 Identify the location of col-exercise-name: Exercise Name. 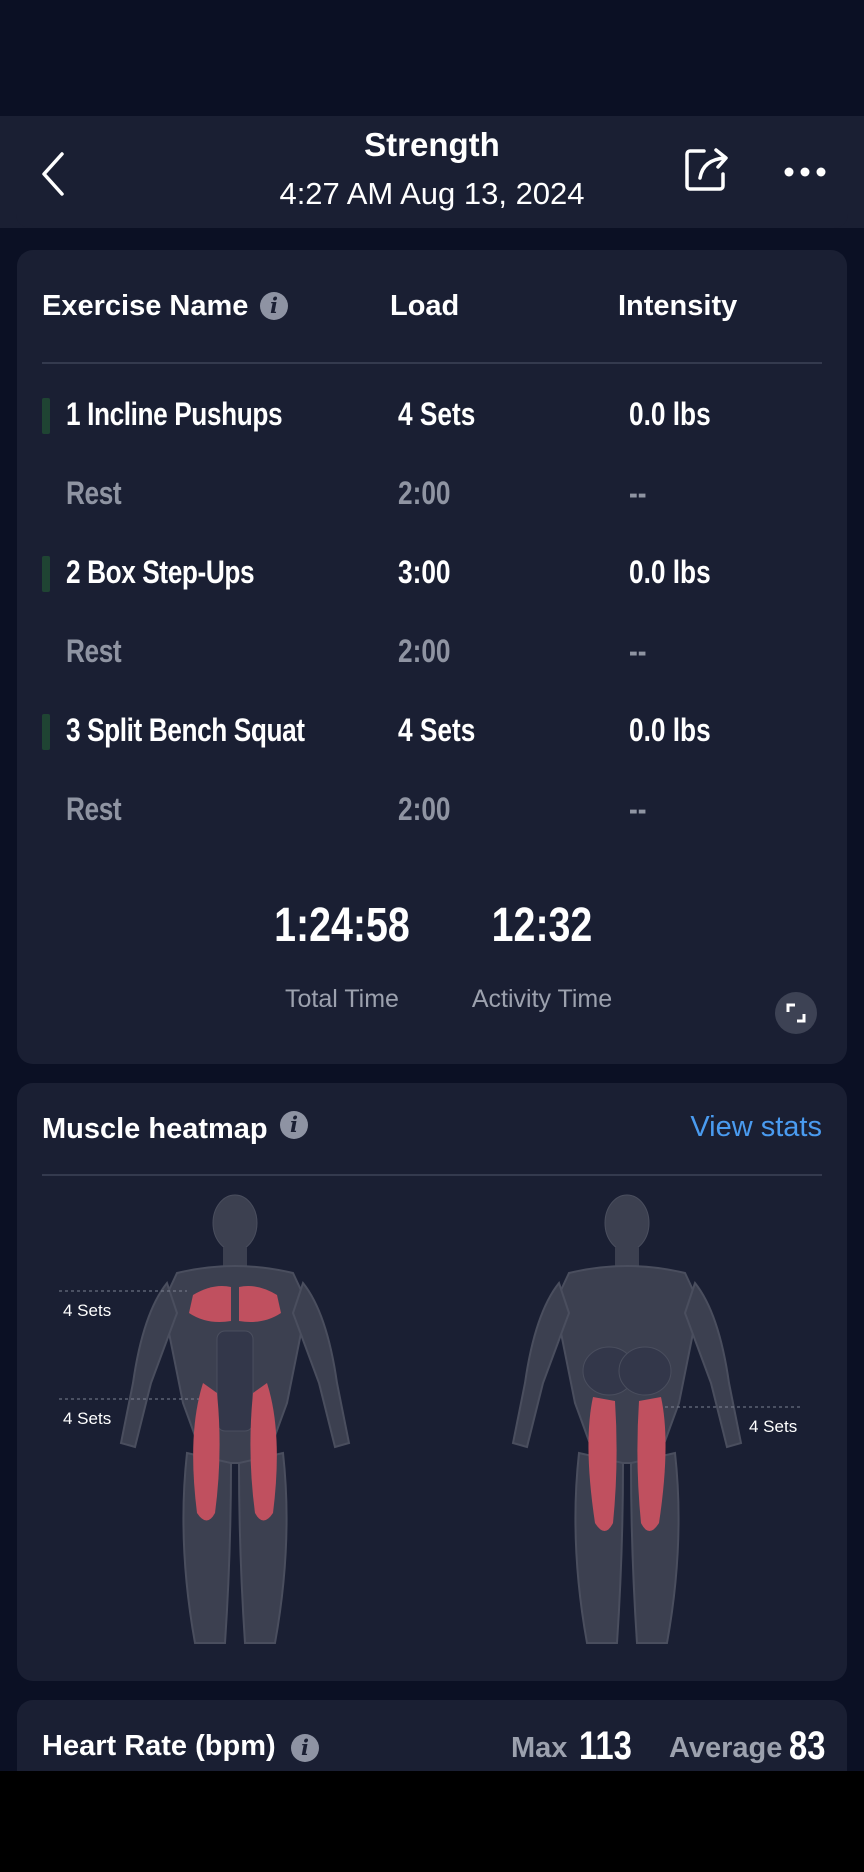
(145, 306).